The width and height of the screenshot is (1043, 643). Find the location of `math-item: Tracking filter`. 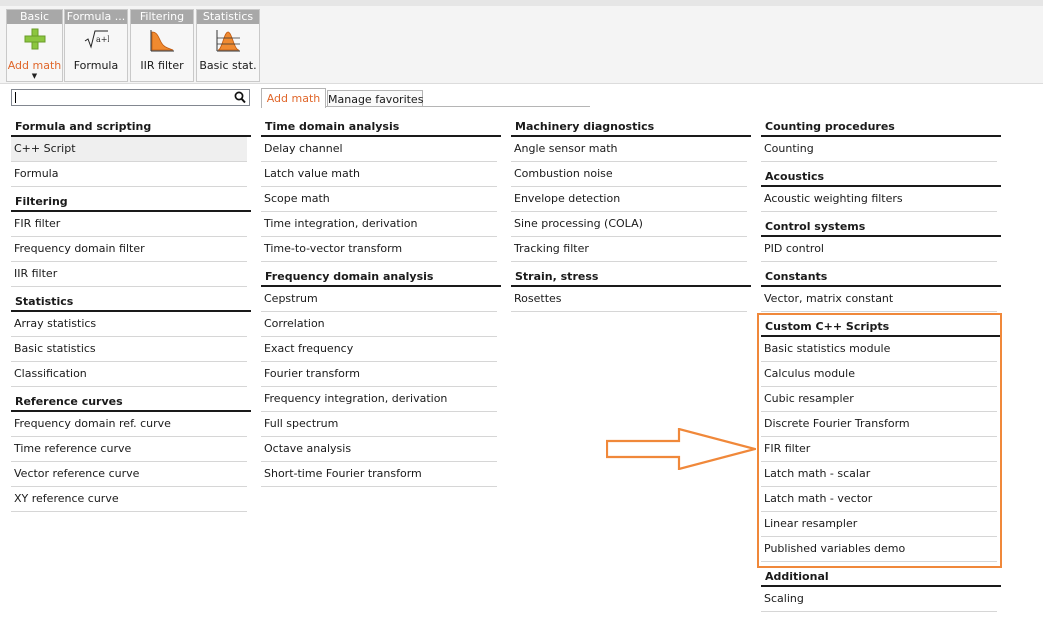

math-item: Tracking filter is located at coordinates (629, 249).